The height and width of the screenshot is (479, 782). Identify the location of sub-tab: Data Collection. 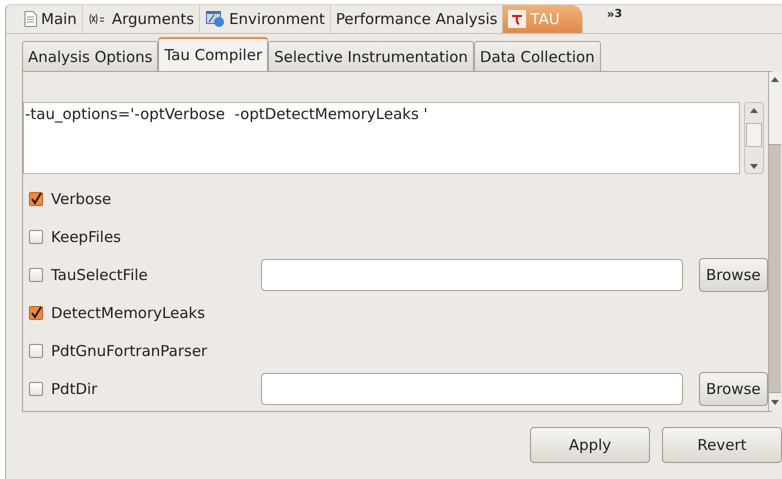
(537, 56).